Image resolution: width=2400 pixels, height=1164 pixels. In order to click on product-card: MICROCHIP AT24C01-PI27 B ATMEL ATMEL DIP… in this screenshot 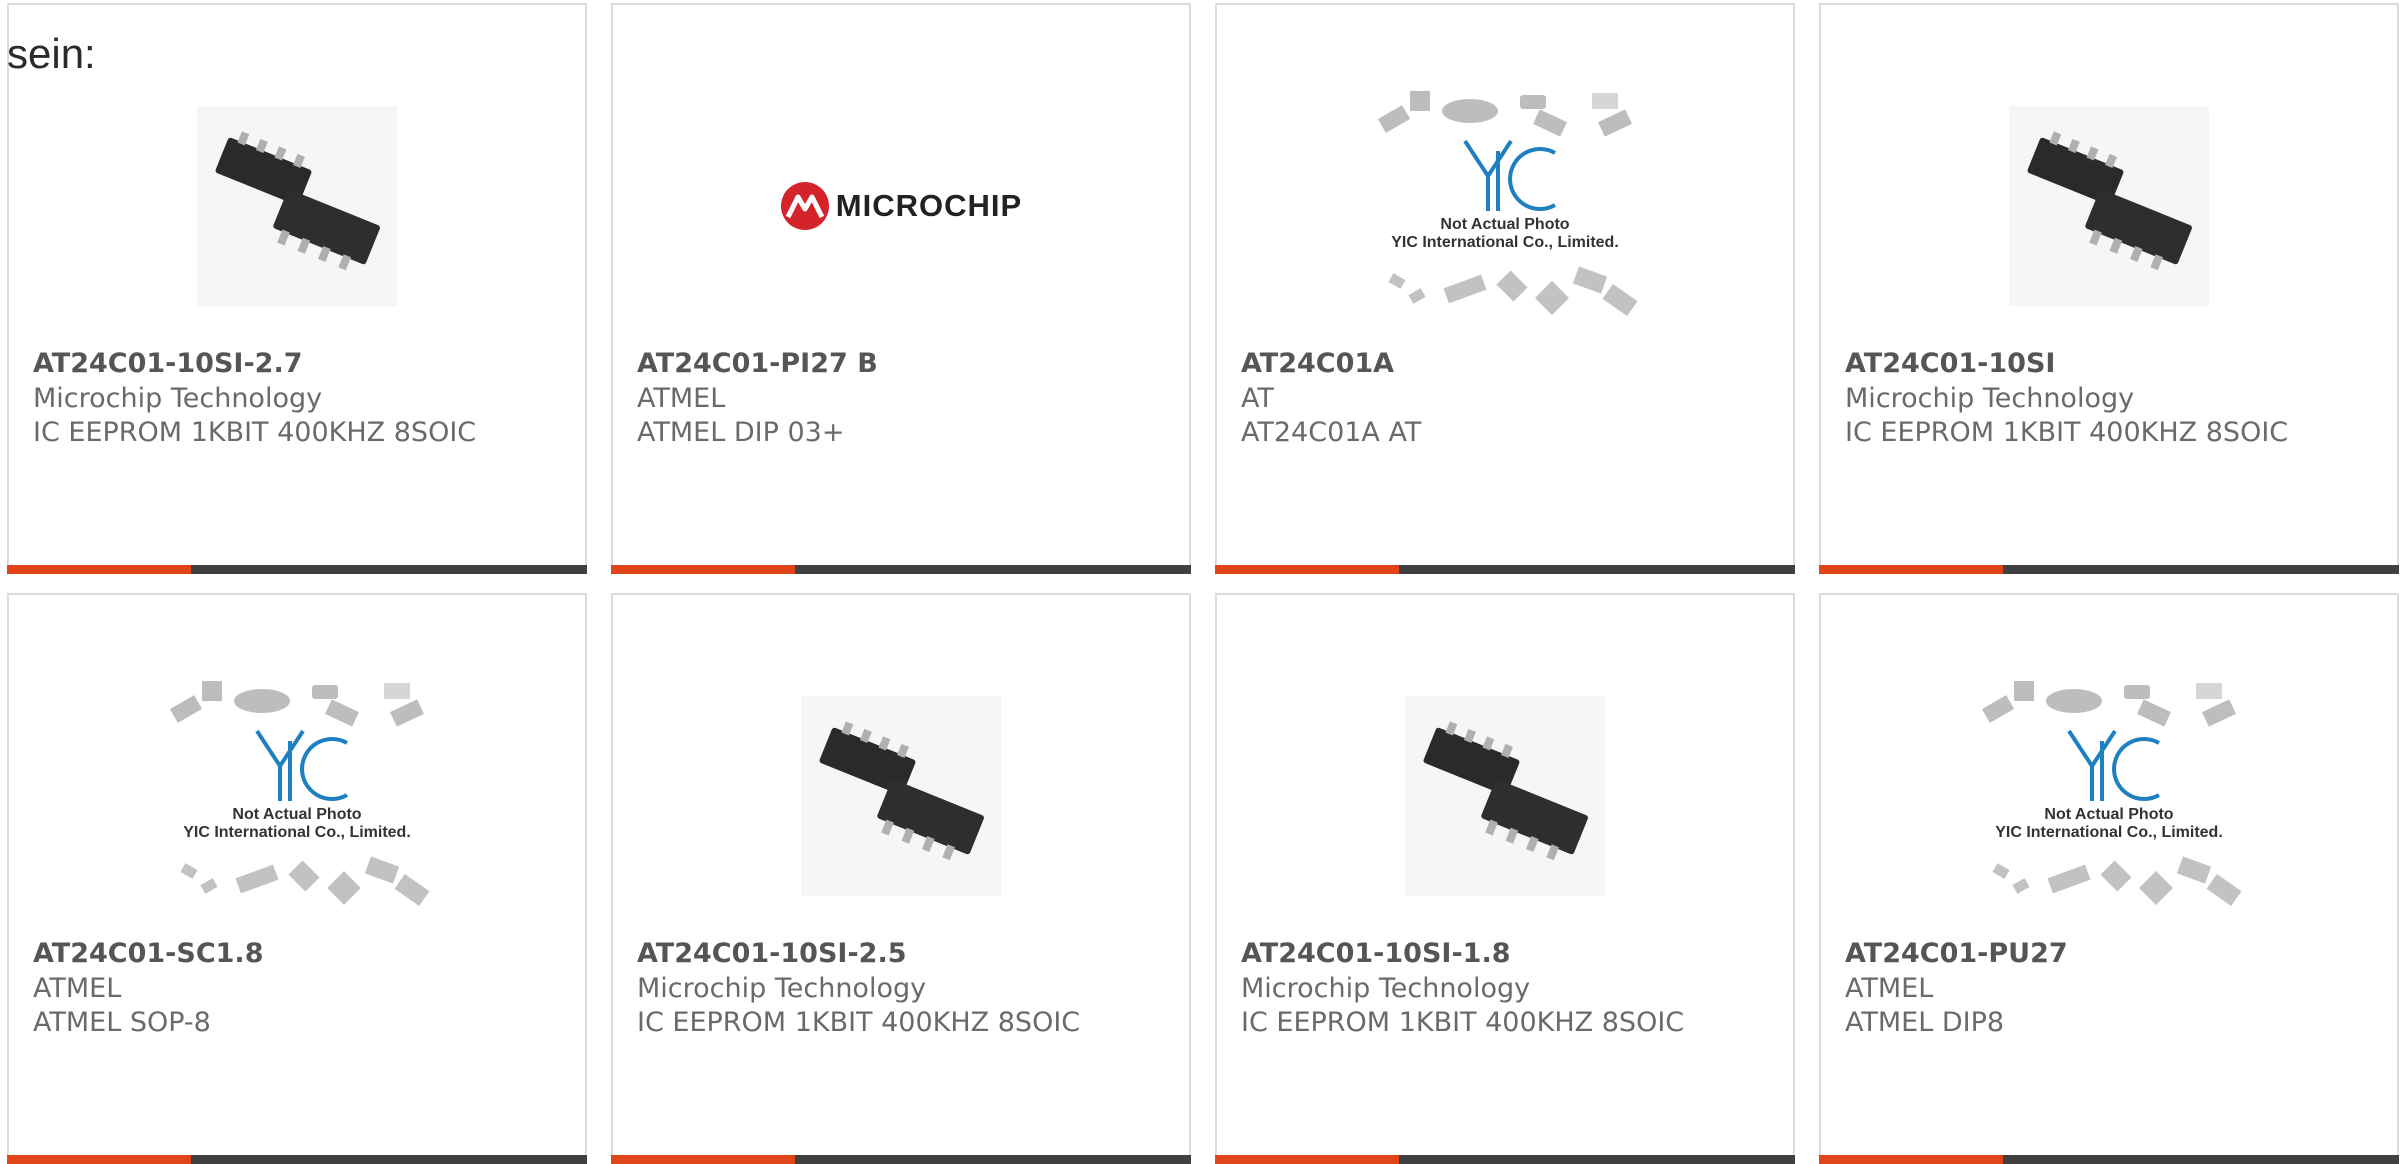, I will do `click(901, 288)`.